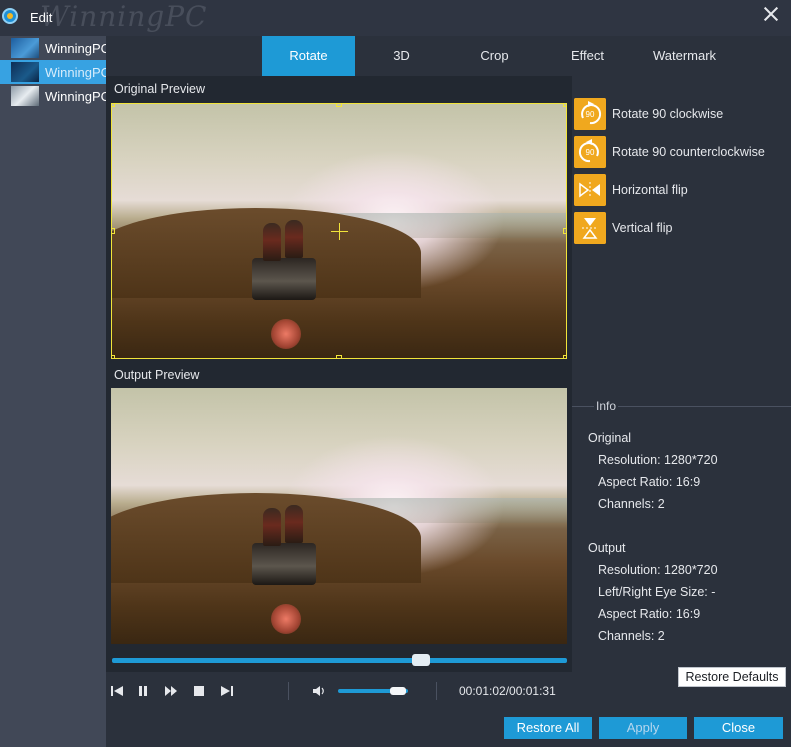 The width and height of the screenshot is (791, 747). Describe the element at coordinates (397, 691) in the screenshot. I see `volume-slider-handle` at that location.